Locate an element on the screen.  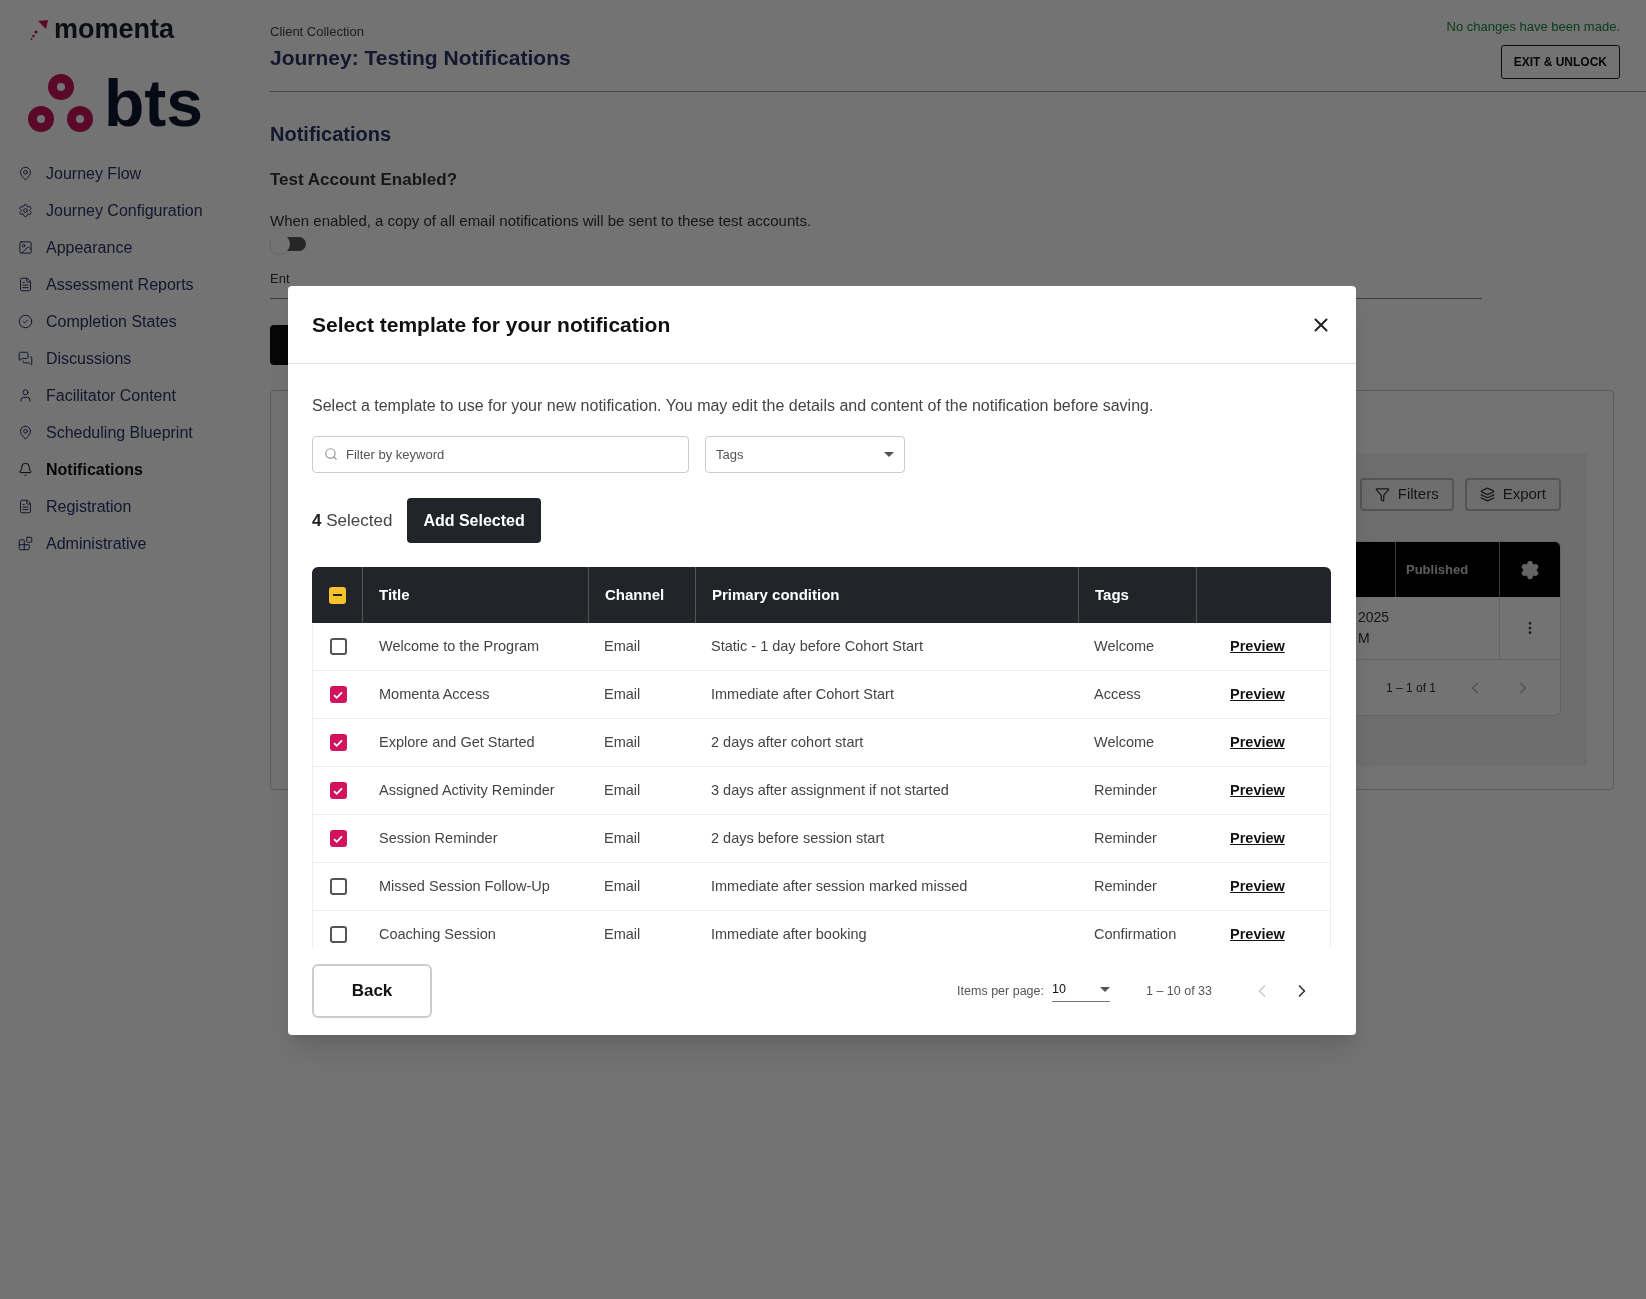
items-per-page-select: 10 is located at coordinates (1080, 991).